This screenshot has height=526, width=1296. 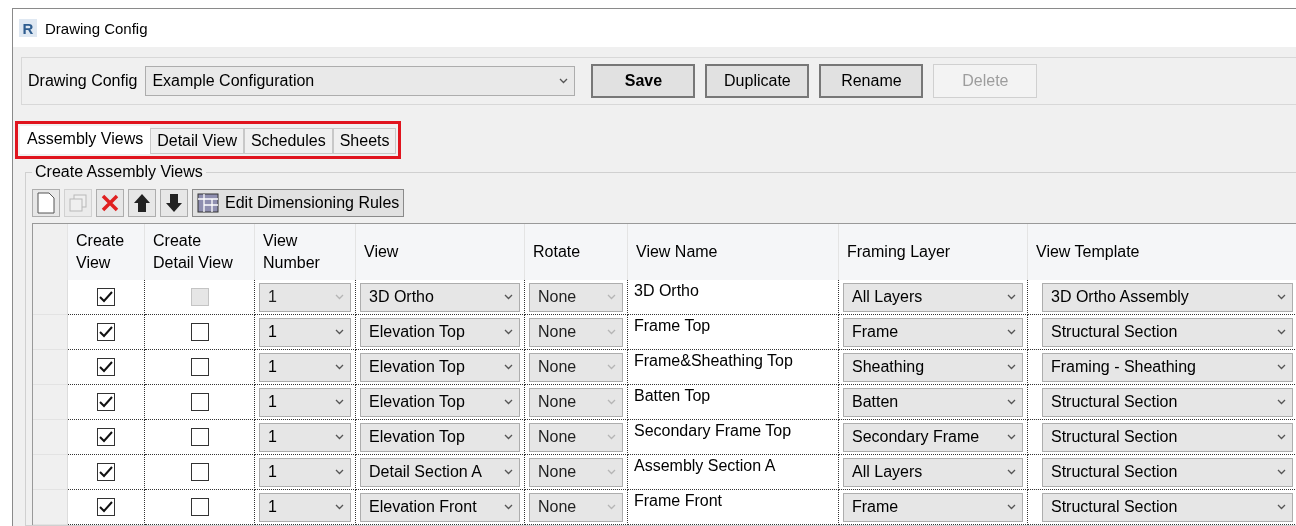 I want to click on view-name-field: 3D Ortho, so click(x=666, y=291).